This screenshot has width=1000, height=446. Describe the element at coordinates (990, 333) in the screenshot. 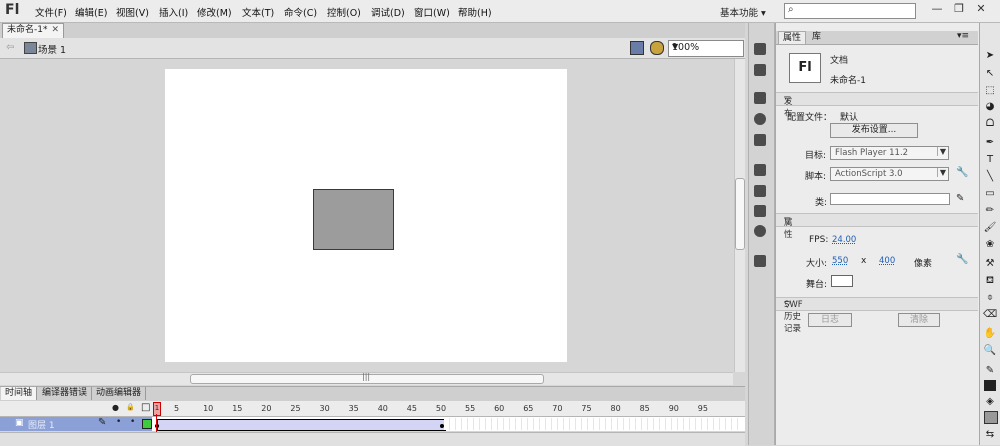

I see `hand-tool-icon: ✋` at that location.